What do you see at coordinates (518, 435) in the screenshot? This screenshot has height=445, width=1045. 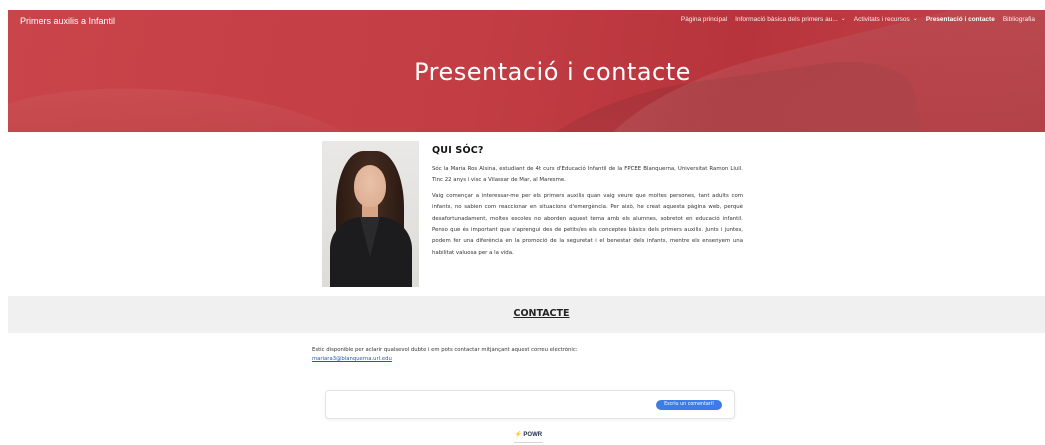 I see `lightning-icon: ⚡` at bounding box center [518, 435].